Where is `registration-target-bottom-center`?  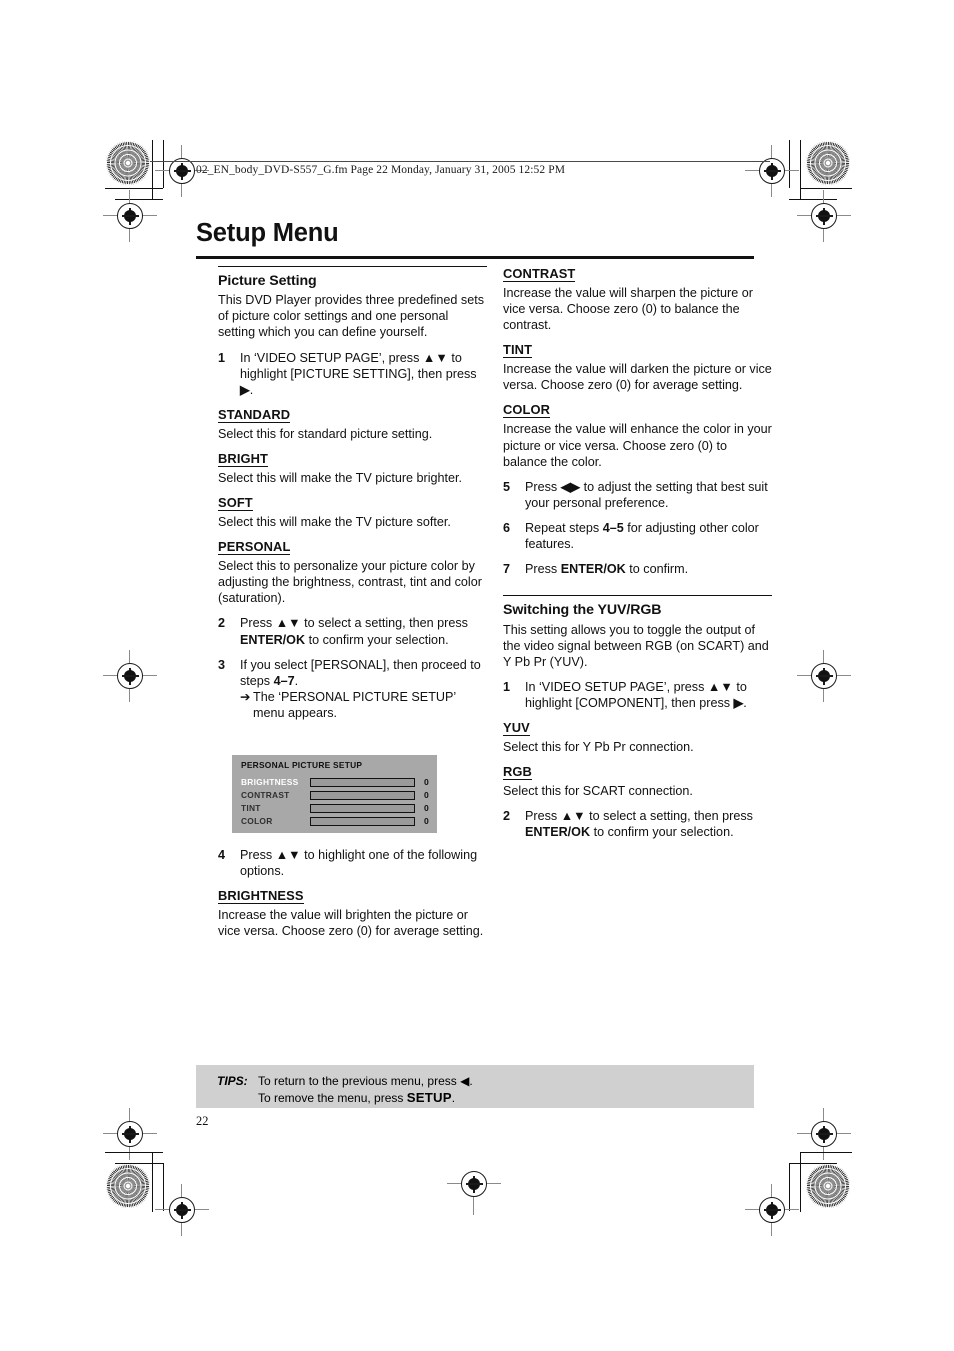
registration-target-bottom-center is located at coordinates (474, 1184).